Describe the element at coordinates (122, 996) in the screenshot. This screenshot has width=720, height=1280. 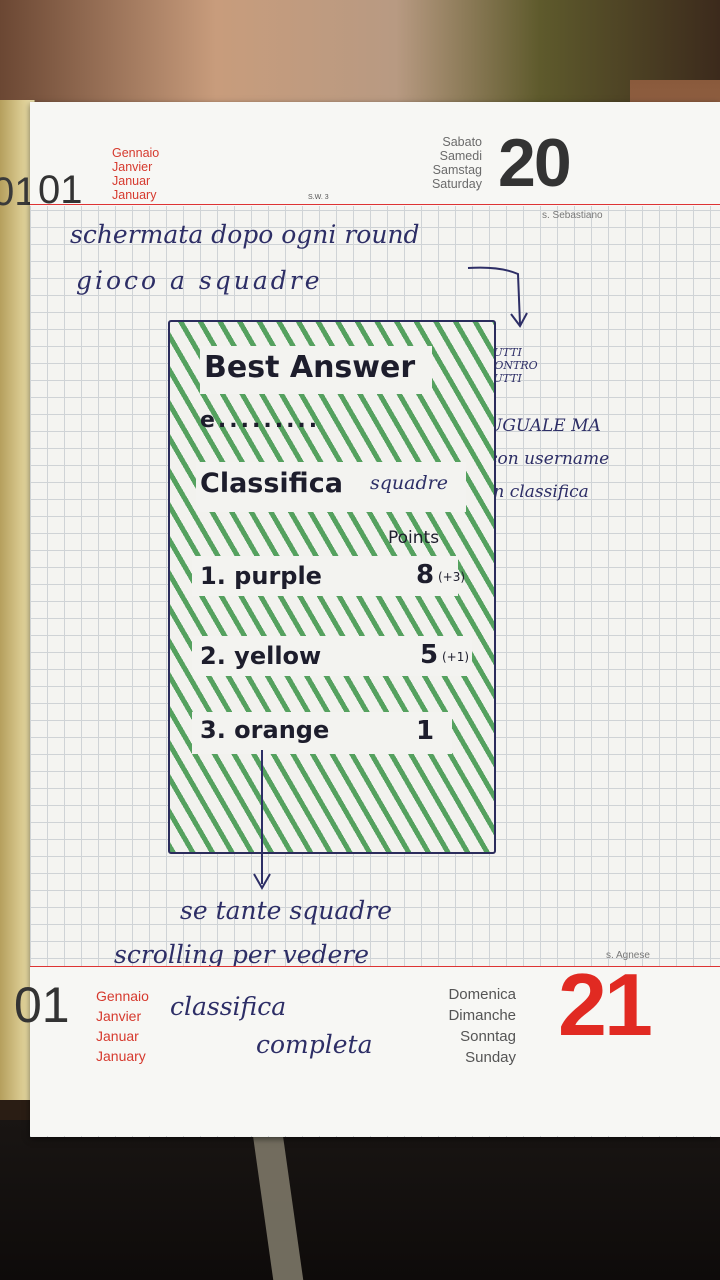
I see `month-it-bottom: Gennaio` at that location.